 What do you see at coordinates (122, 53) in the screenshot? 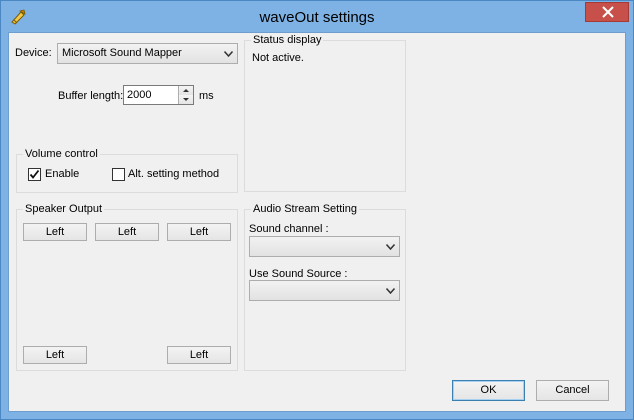
I see `device-selected-value: Microsoft Sound Mapper` at bounding box center [122, 53].